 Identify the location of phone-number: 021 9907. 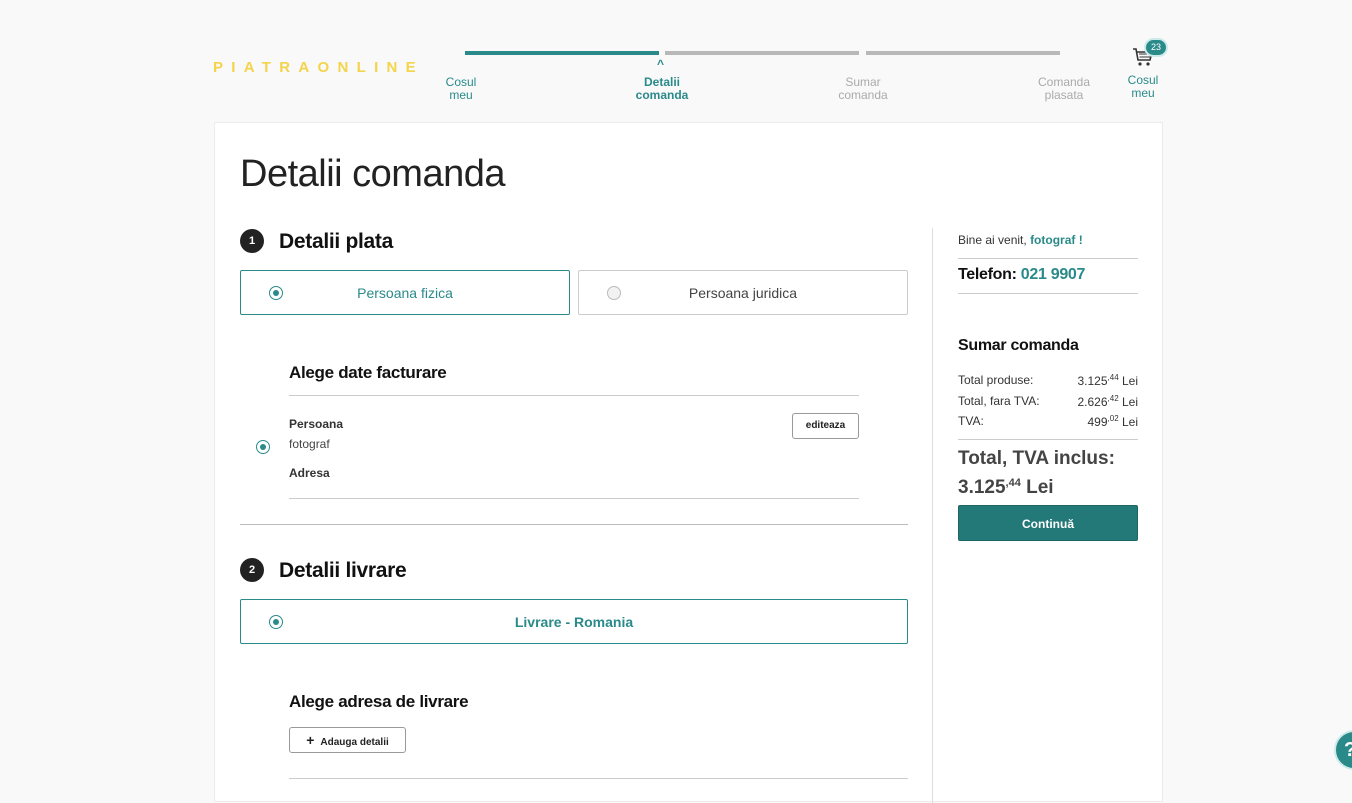
(1053, 274).